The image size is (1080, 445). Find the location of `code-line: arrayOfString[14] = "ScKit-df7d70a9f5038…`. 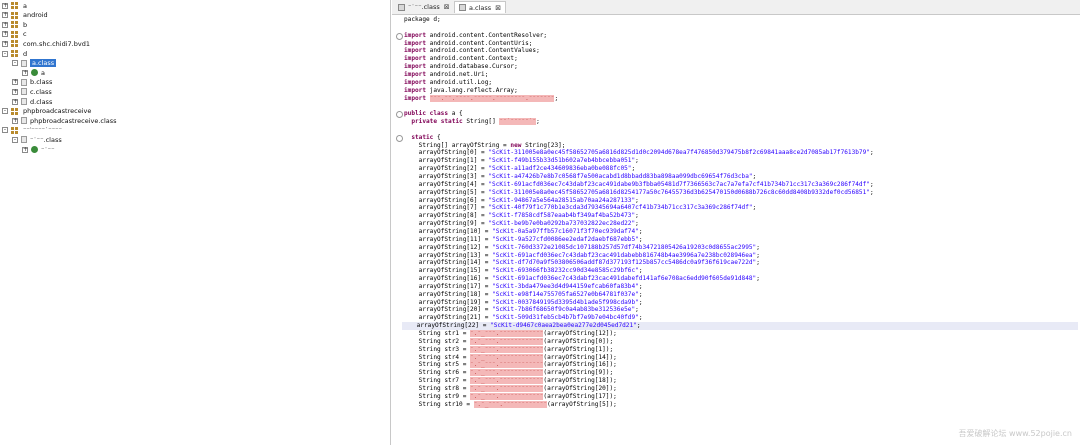

code-line: arrayOfString[14] = "ScKit-df7d70a9f5038… is located at coordinates (582, 263).